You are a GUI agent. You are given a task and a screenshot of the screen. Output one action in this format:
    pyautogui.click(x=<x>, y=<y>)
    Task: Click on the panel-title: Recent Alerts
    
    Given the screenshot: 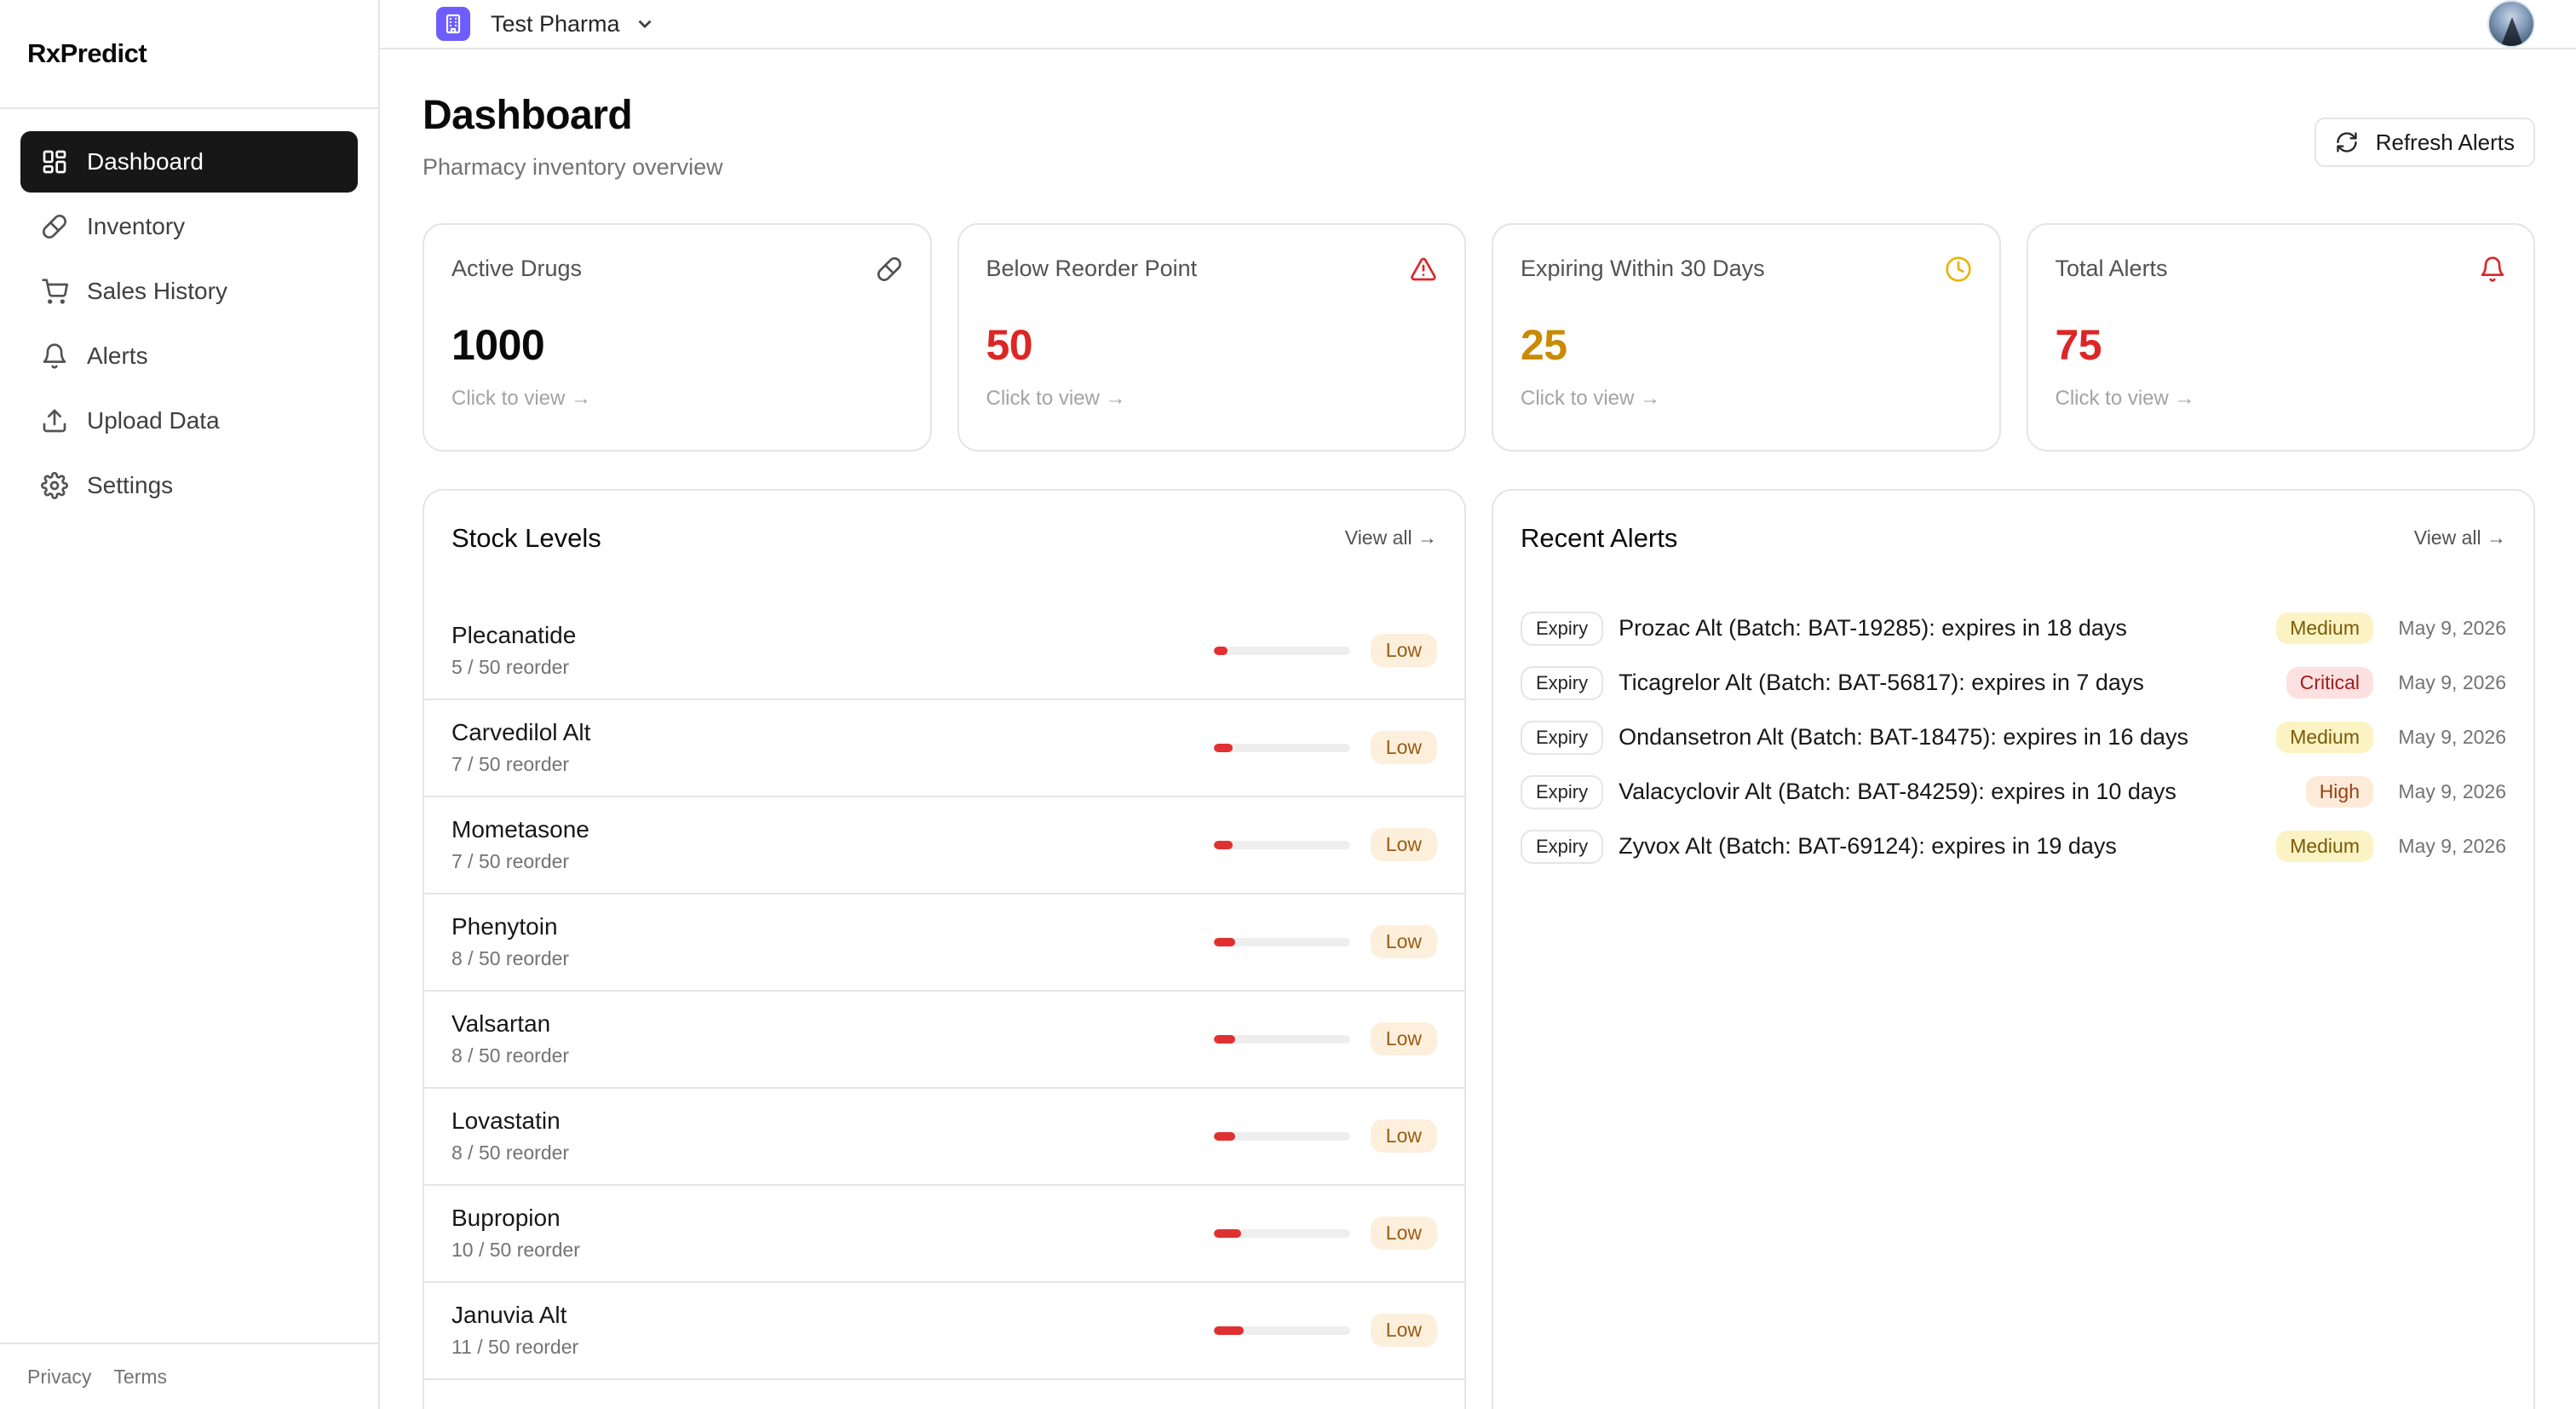 What is the action you would take?
    pyautogui.click(x=1600, y=537)
    